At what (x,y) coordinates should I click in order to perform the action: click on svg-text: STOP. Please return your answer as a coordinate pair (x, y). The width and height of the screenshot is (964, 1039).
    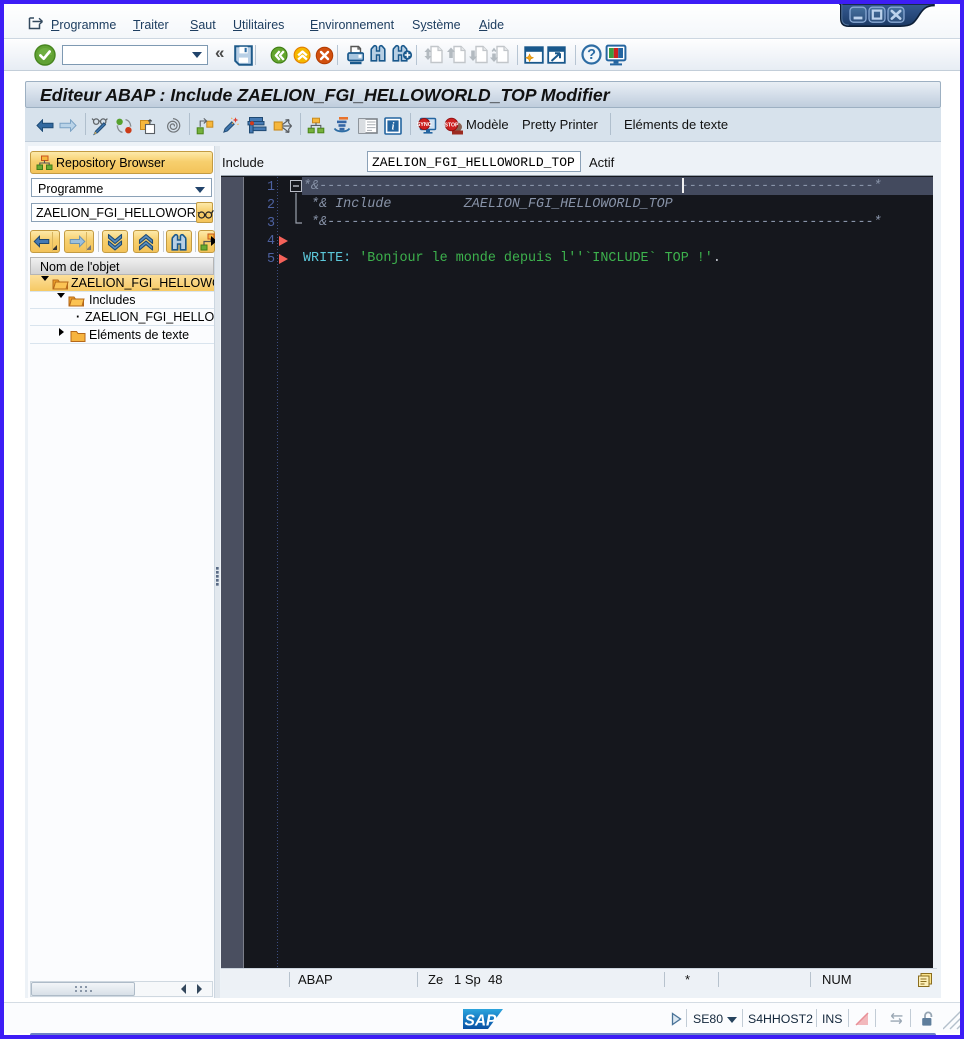
    Looking at the image, I should click on (451, 126).